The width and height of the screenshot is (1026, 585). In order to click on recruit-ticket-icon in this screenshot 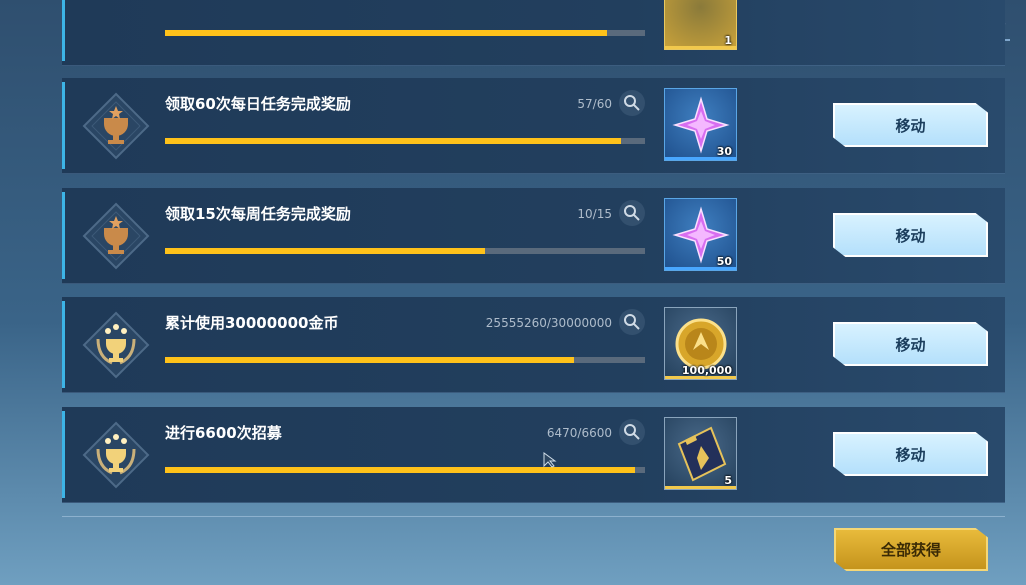, I will do `click(702, 454)`.